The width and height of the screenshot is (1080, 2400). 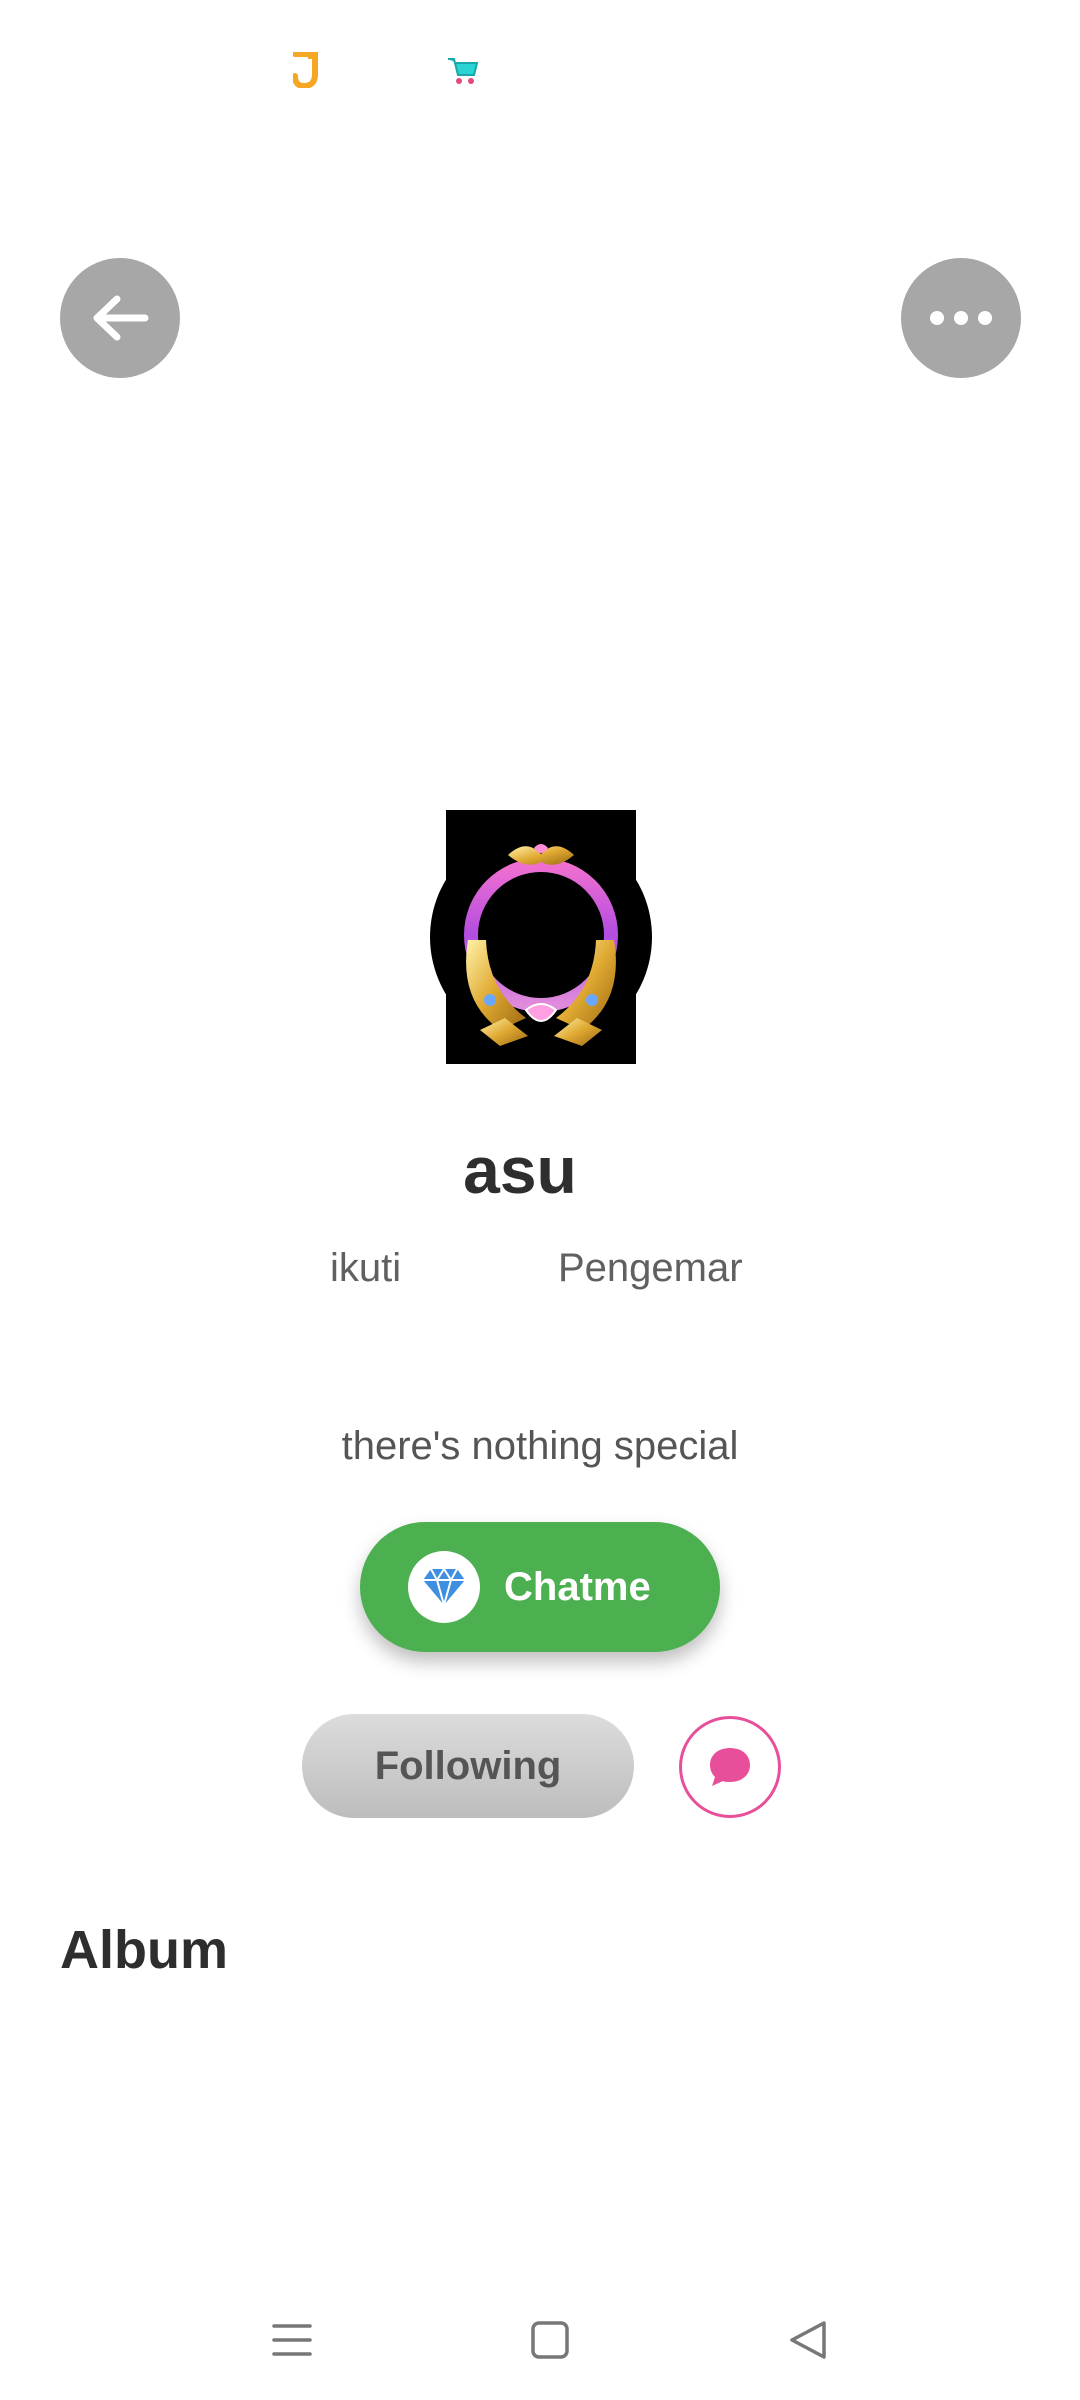 What do you see at coordinates (463, 70) in the screenshot?
I see `shopping-cart-icon` at bounding box center [463, 70].